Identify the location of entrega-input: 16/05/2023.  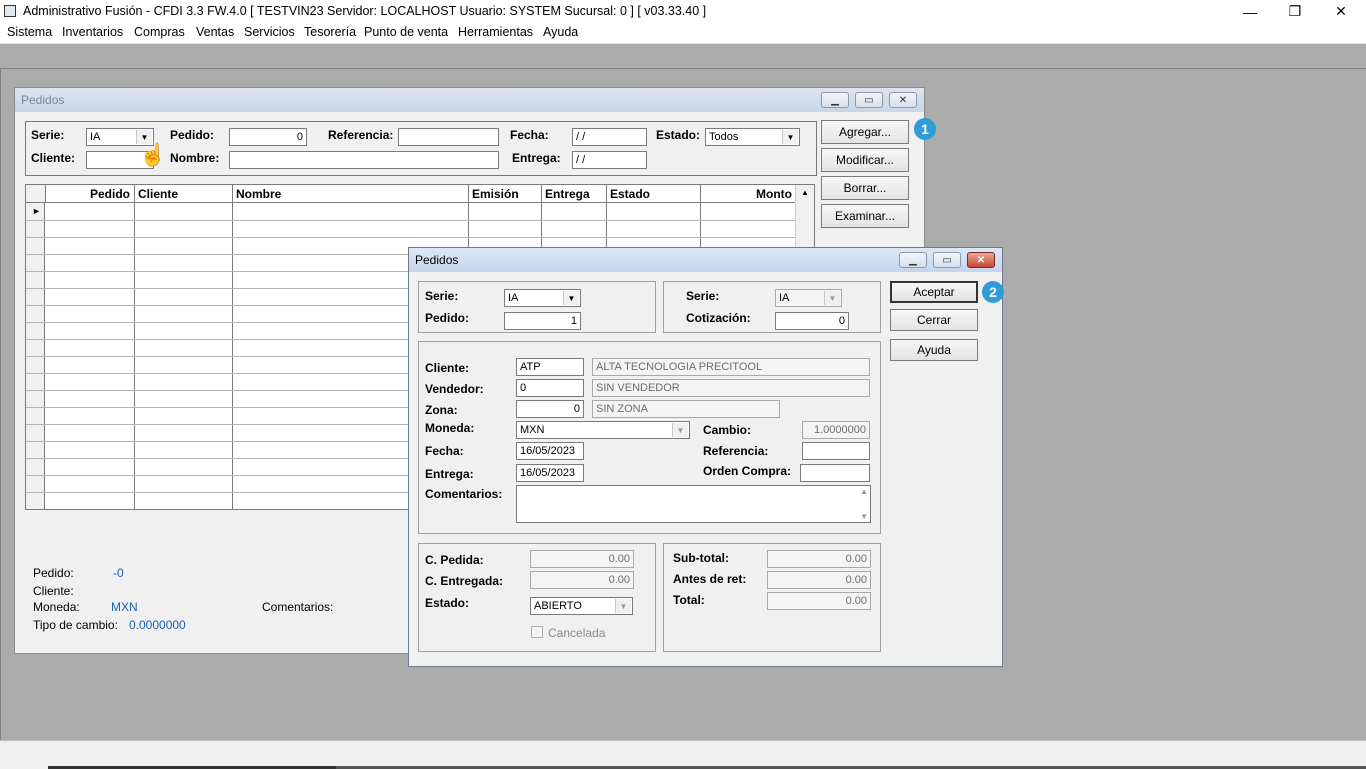
(550, 473).